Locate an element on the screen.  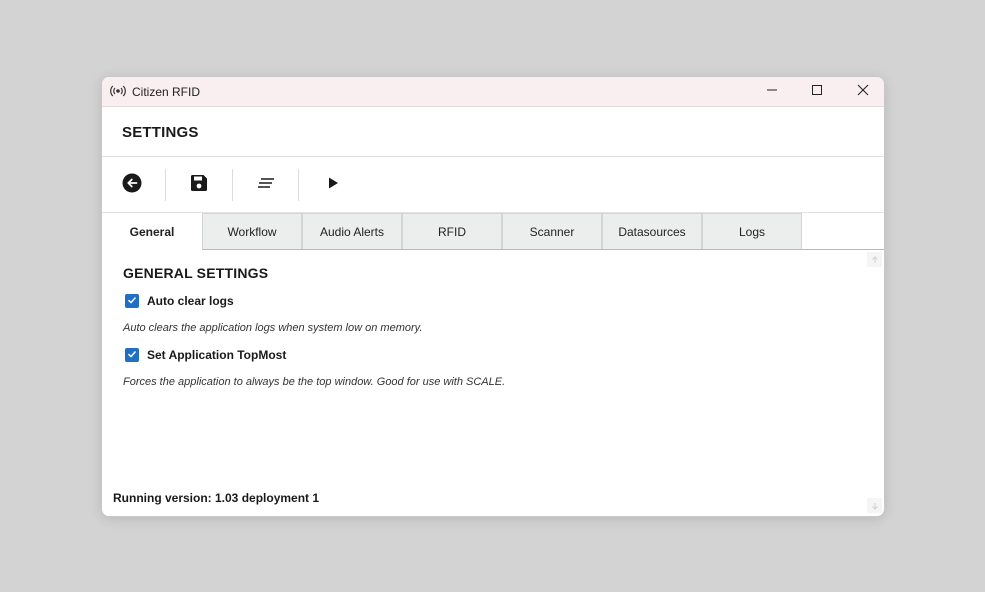
minimize-icon is located at coordinates (772, 92).